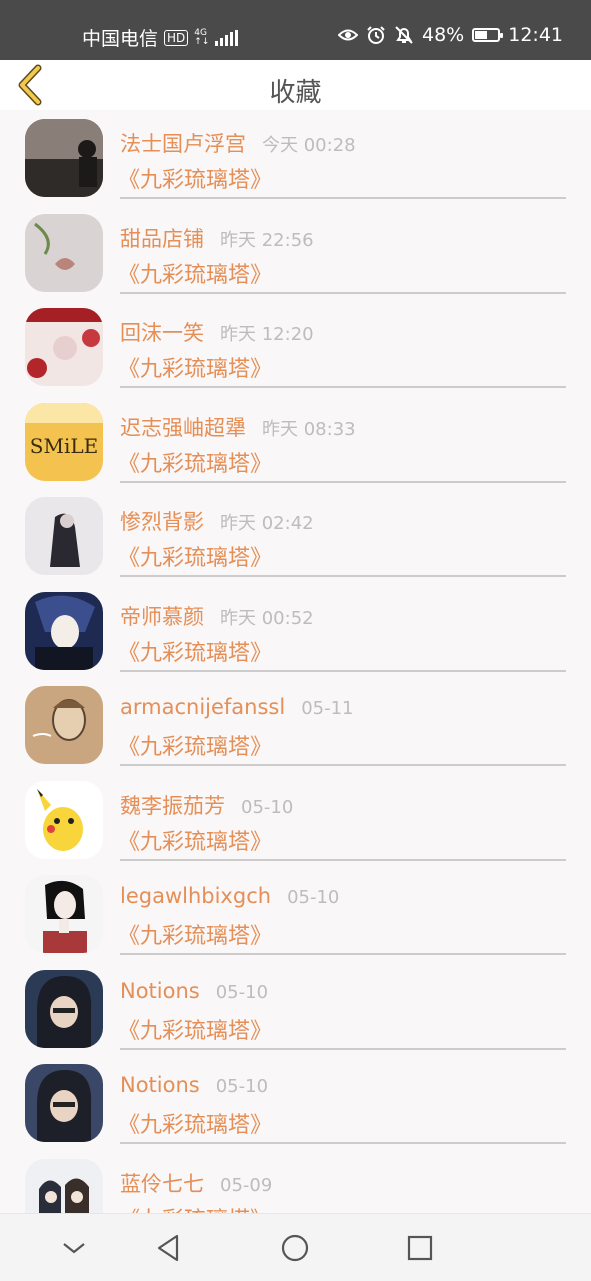 This screenshot has height=1281, width=591. Describe the element at coordinates (267, 523) in the screenshot. I see `item-time: 昨天 02:42` at that location.